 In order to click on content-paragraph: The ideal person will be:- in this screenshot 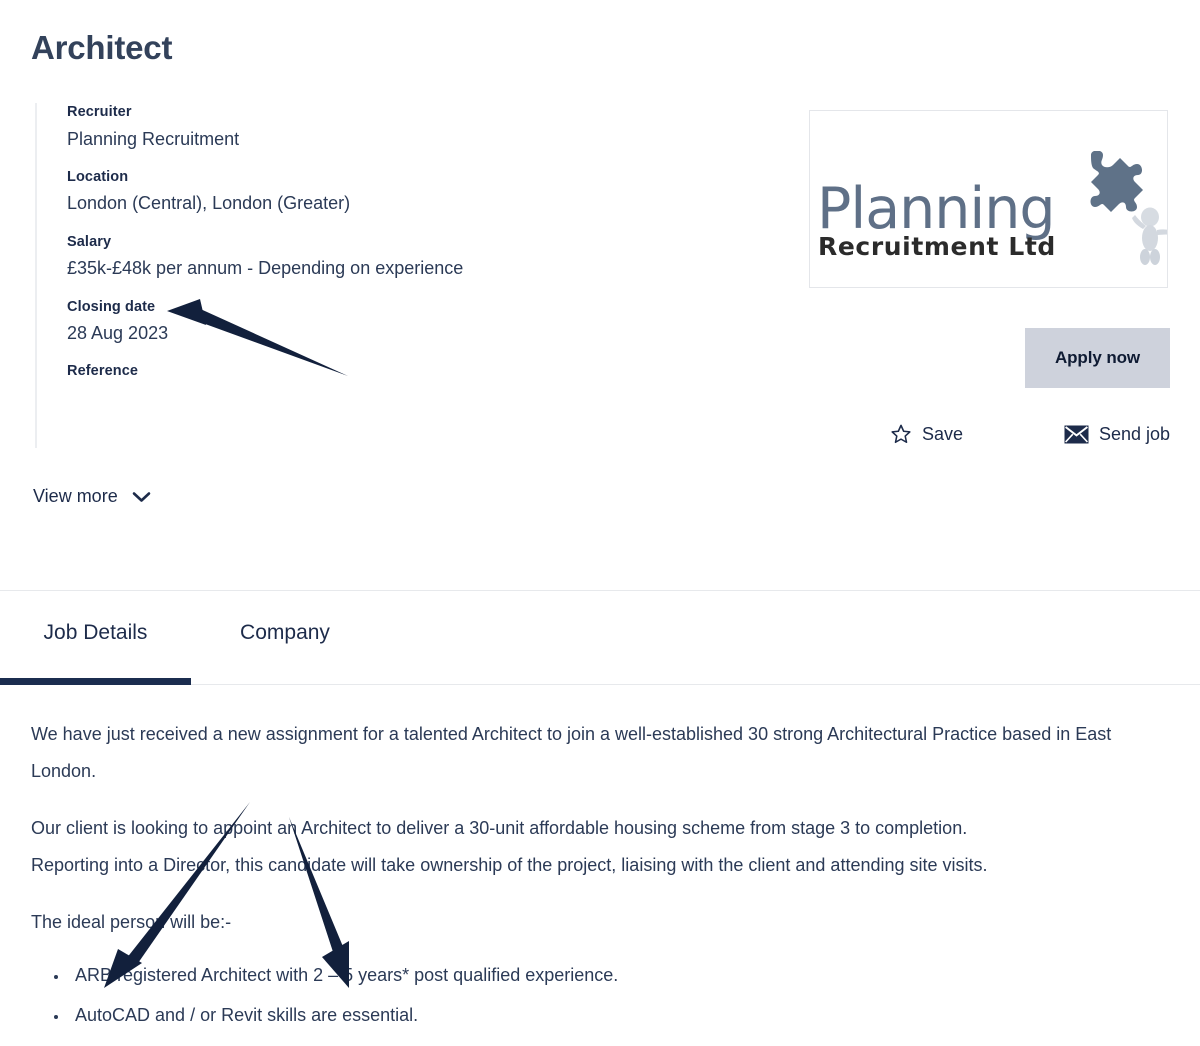, I will do `click(131, 922)`.